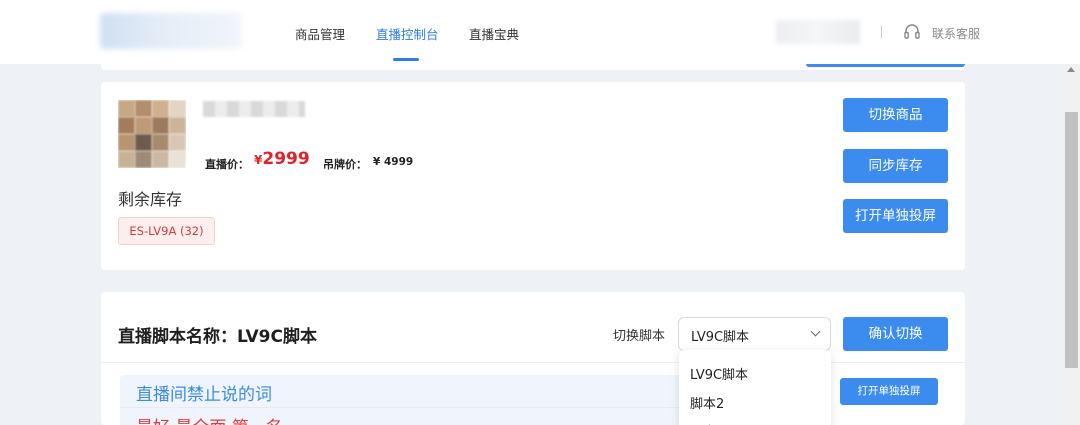 The width and height of the screenshot is (1080, 425). What do you see at coordinates (286, 159) in the screenshot?
I see `live-price-value: 2999` at bounding box center [286, 159].